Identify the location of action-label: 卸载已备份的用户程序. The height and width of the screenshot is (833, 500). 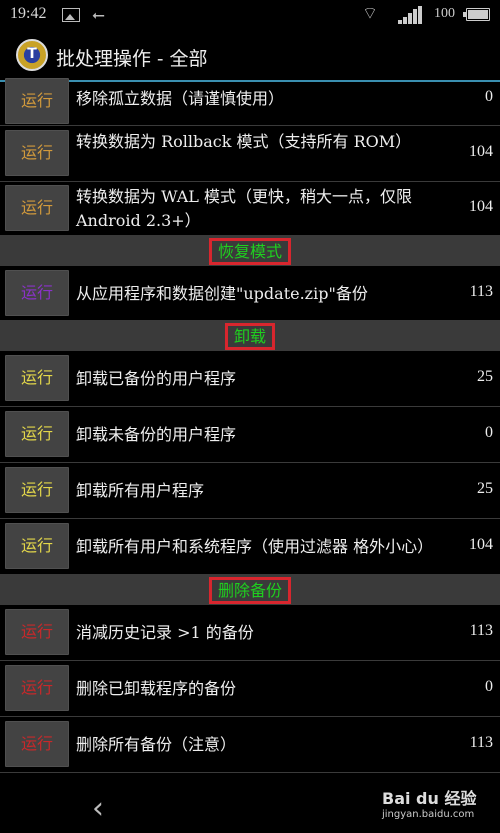
(156, 378).